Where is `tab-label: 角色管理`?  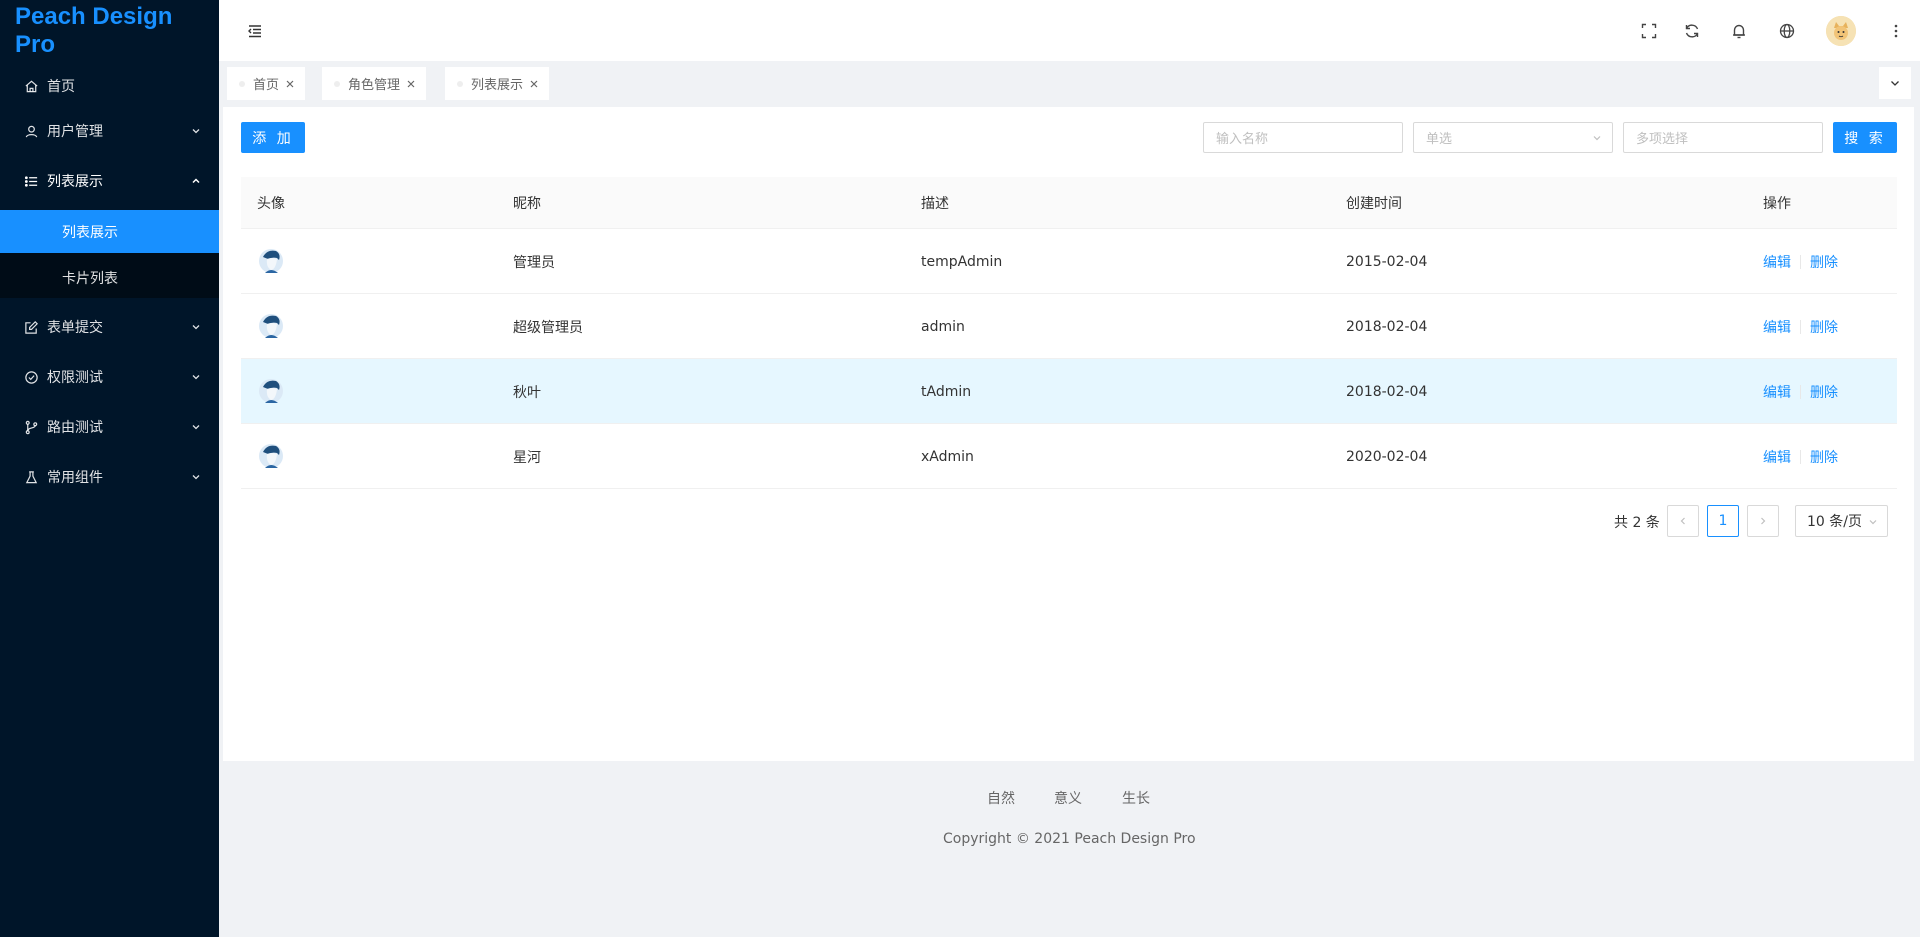
tab-label: 角色管理 is located at coordinates (374, 85).